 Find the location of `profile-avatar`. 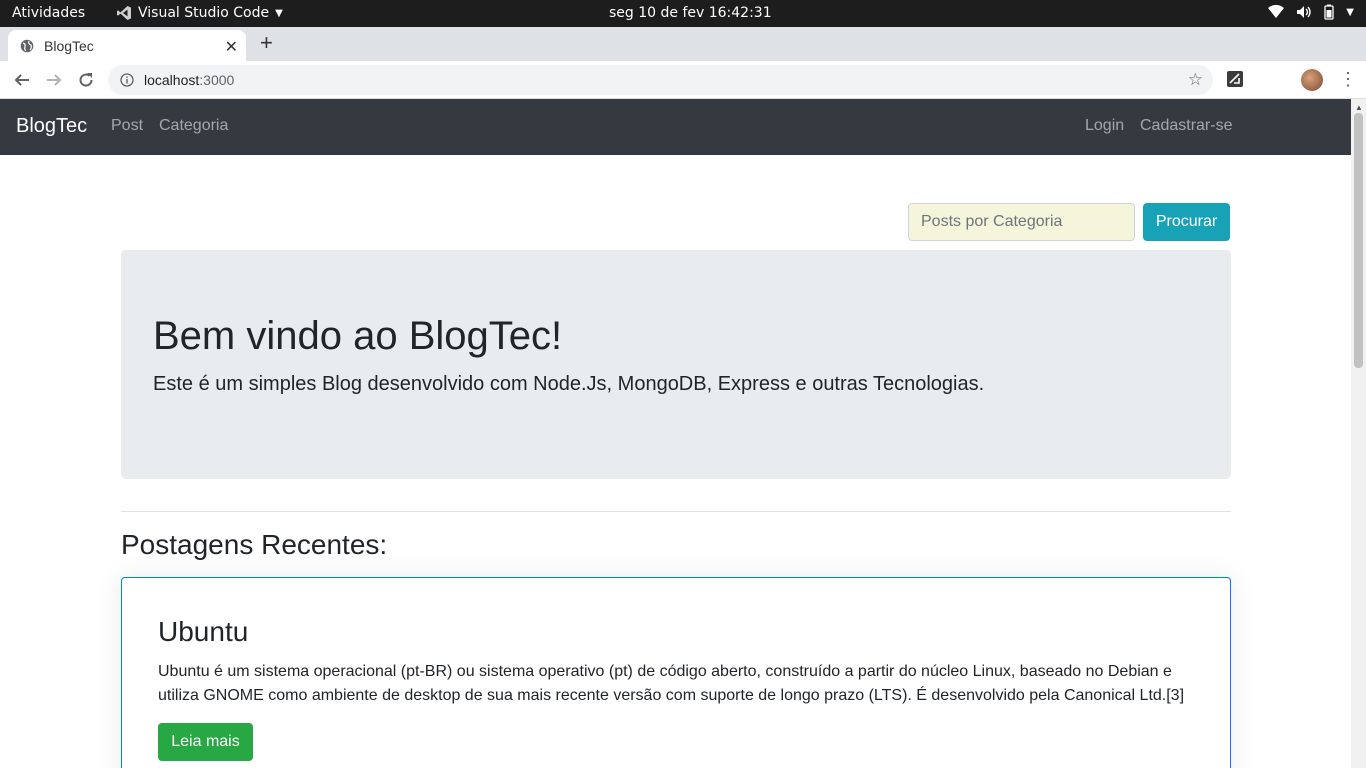

profile-avatar is located at coordinates (1312, 80).